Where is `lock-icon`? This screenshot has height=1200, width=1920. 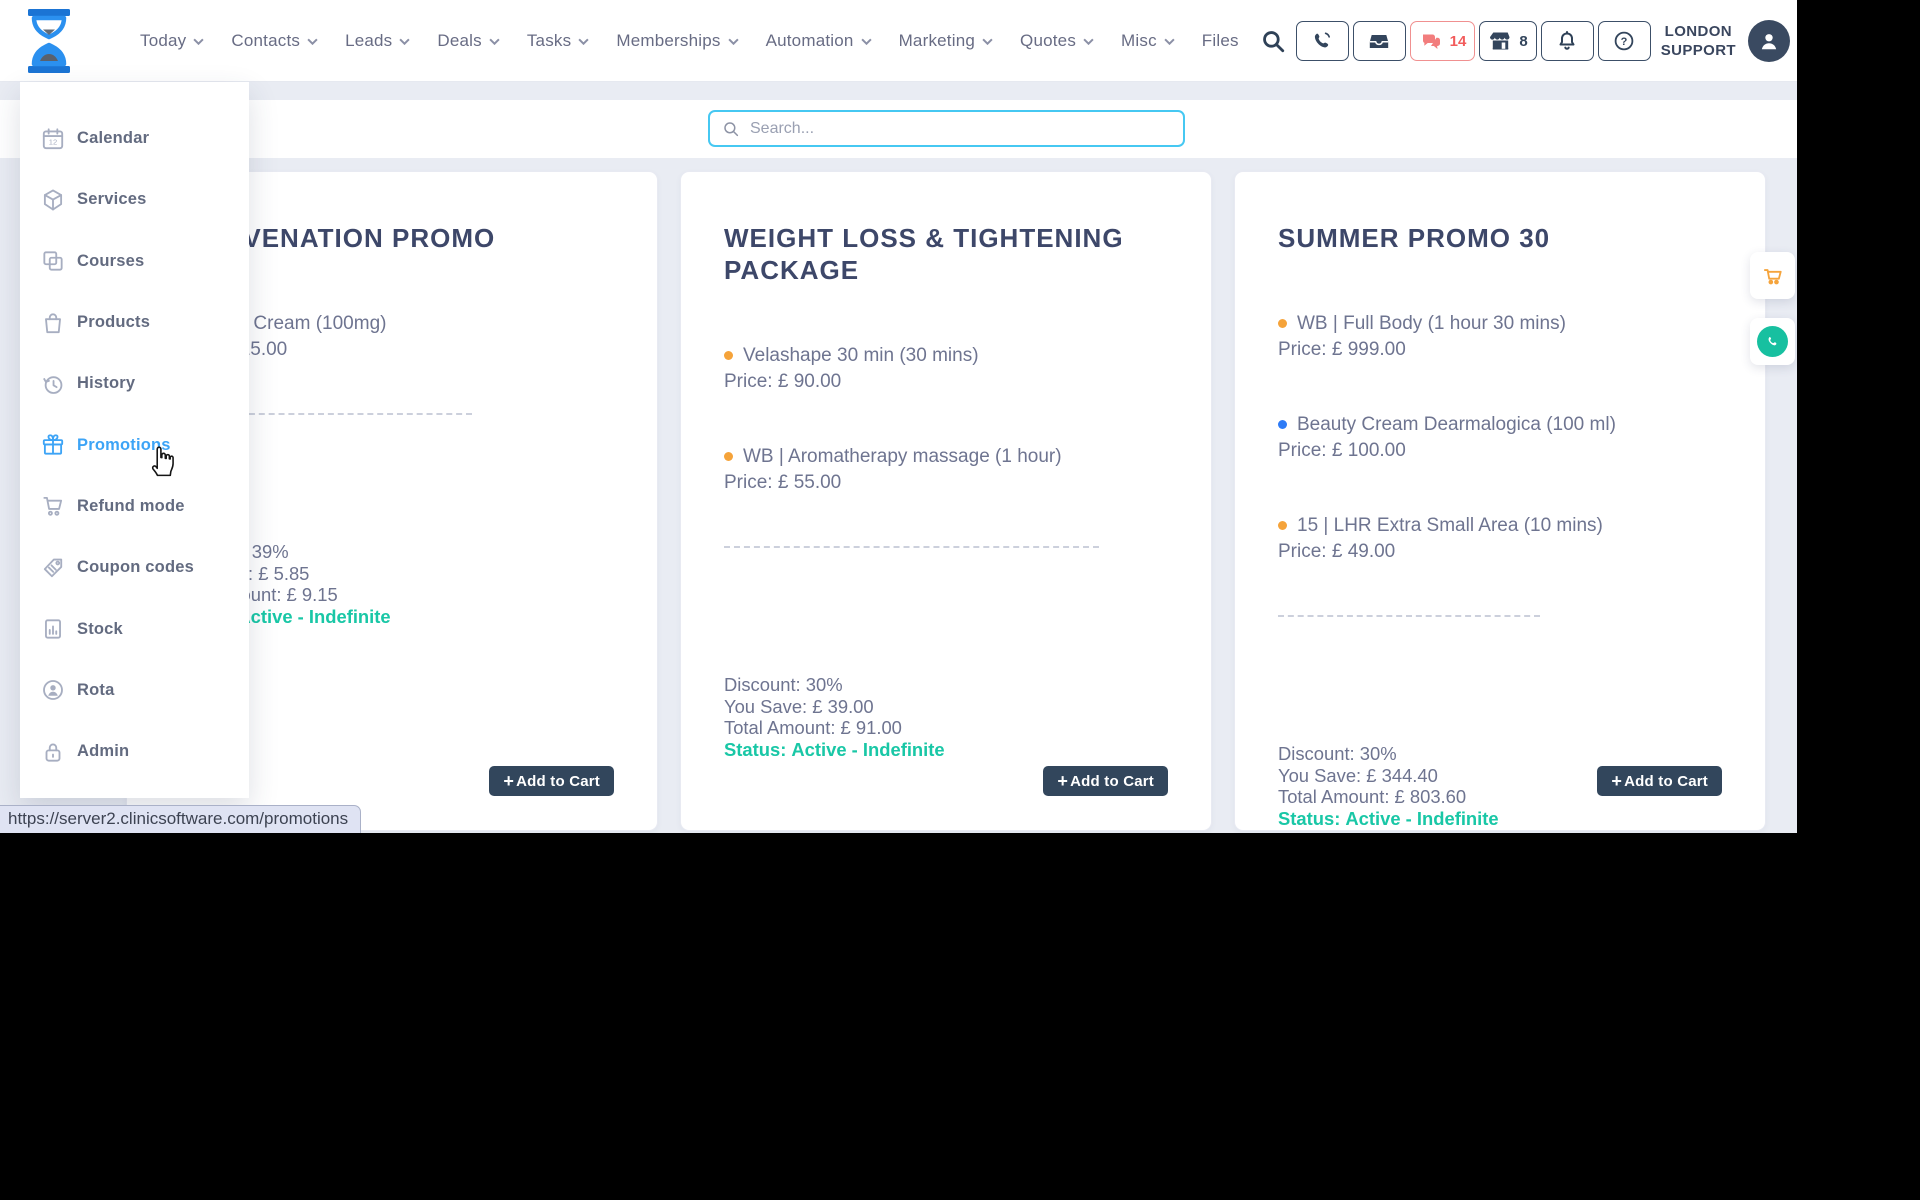 lock-icon is located at coordinates (53, 752).